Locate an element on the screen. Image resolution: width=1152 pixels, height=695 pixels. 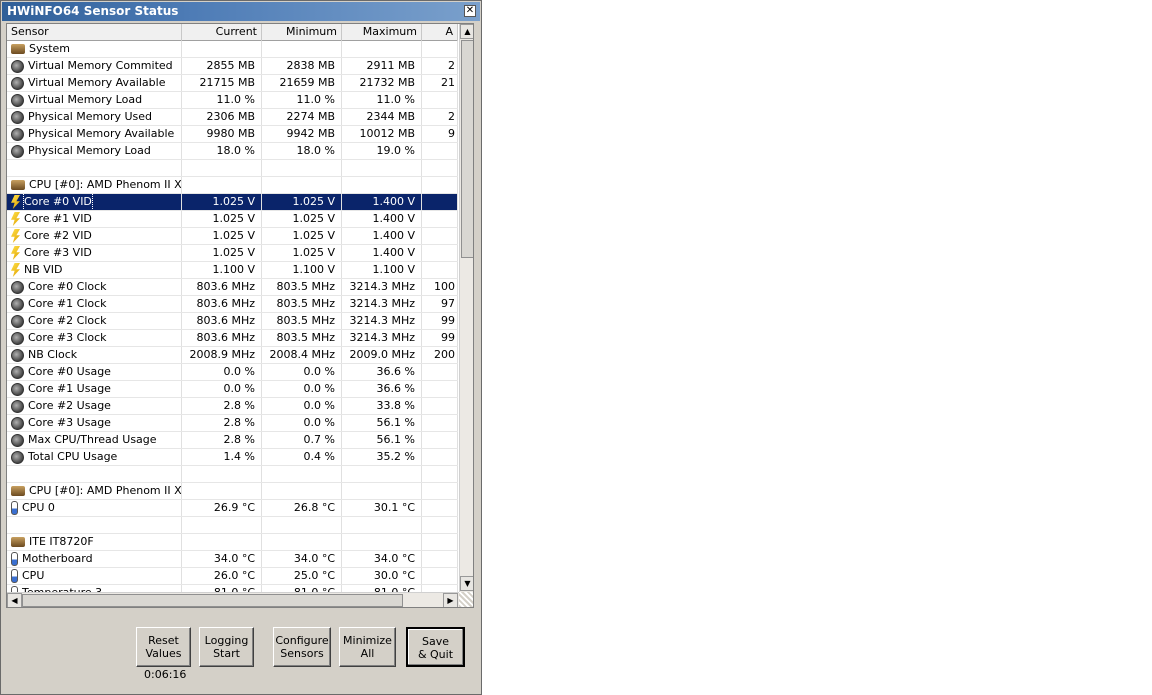
sensor-row: Core #2 Usage 2.8 % 0.0 % 33.8 % is located at coordinates (232, 406).